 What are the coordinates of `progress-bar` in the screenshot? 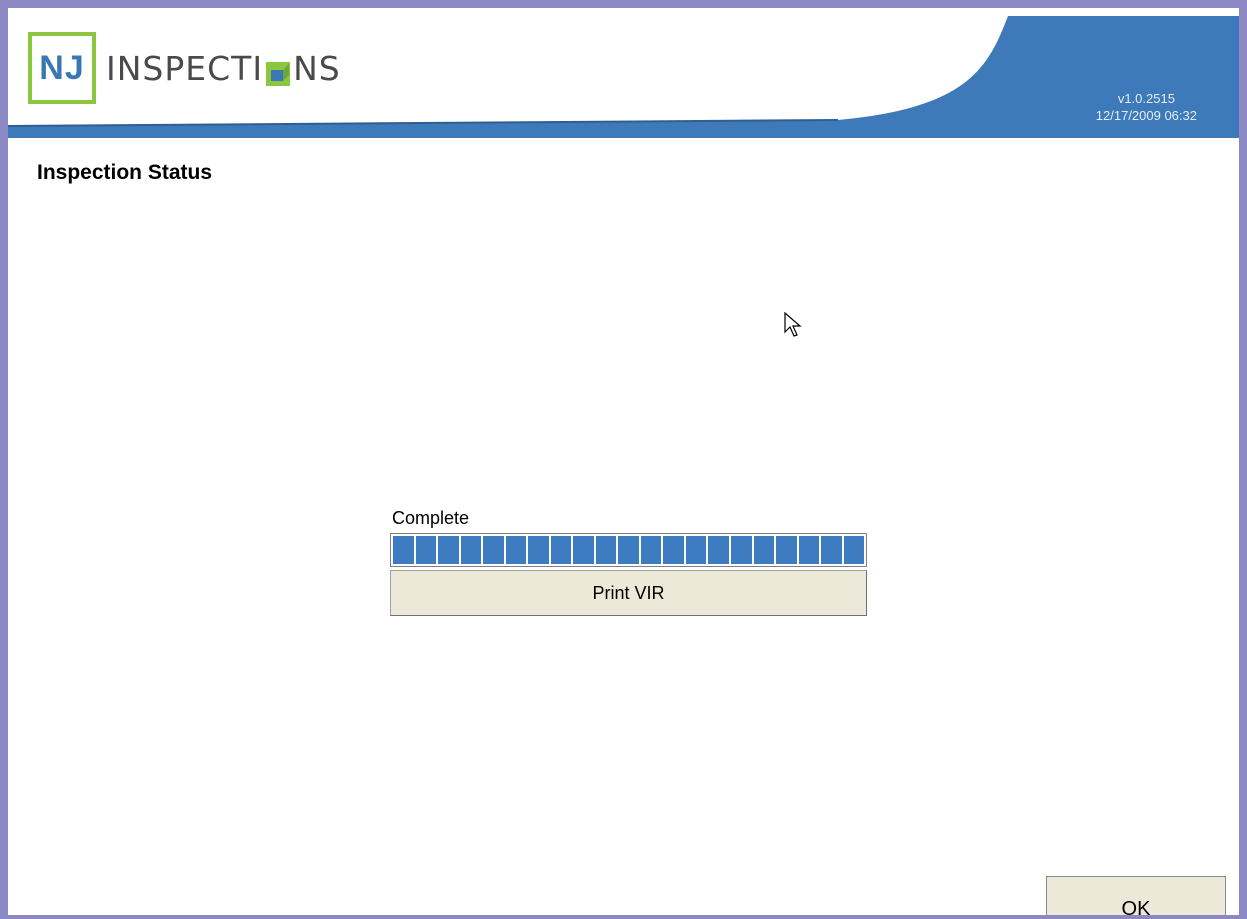 It's located at (628, 550).